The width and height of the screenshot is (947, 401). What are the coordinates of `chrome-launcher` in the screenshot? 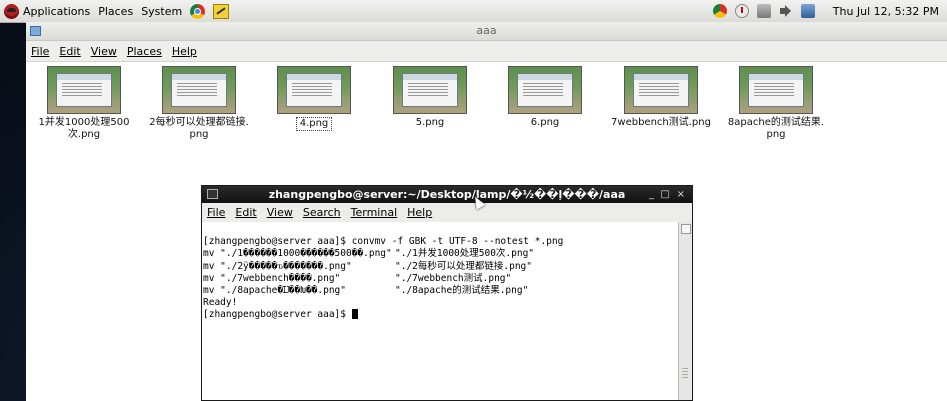 It's located at (197, 11).